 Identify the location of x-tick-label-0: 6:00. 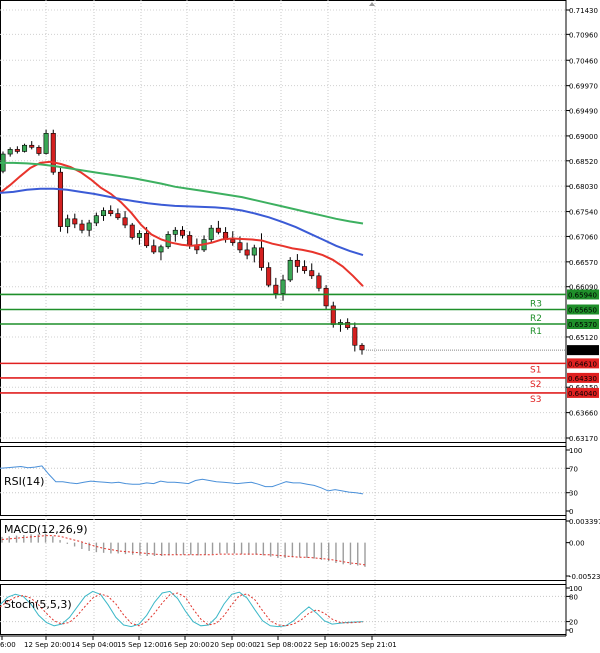
(8, 645).